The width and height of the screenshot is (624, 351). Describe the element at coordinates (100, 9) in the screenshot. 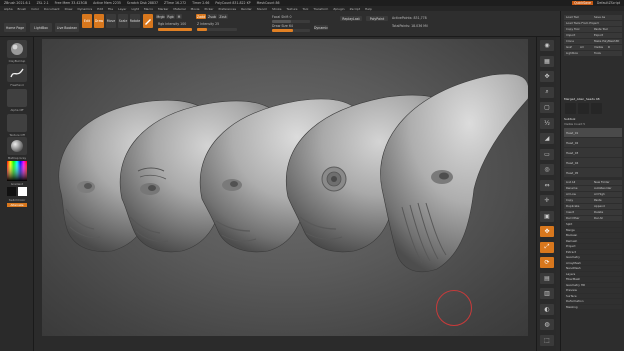

I see `menu-edit: Edit` at that location.